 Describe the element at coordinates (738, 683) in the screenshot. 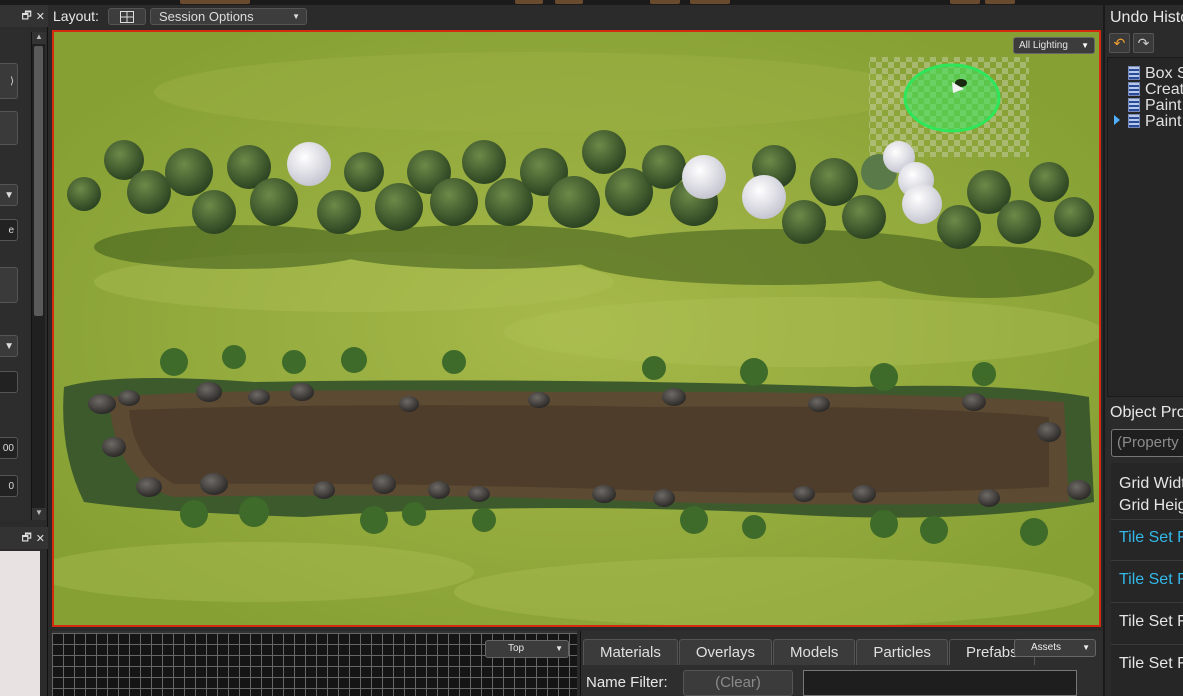

I see `clear-filter-button: (Clear)` at that location.